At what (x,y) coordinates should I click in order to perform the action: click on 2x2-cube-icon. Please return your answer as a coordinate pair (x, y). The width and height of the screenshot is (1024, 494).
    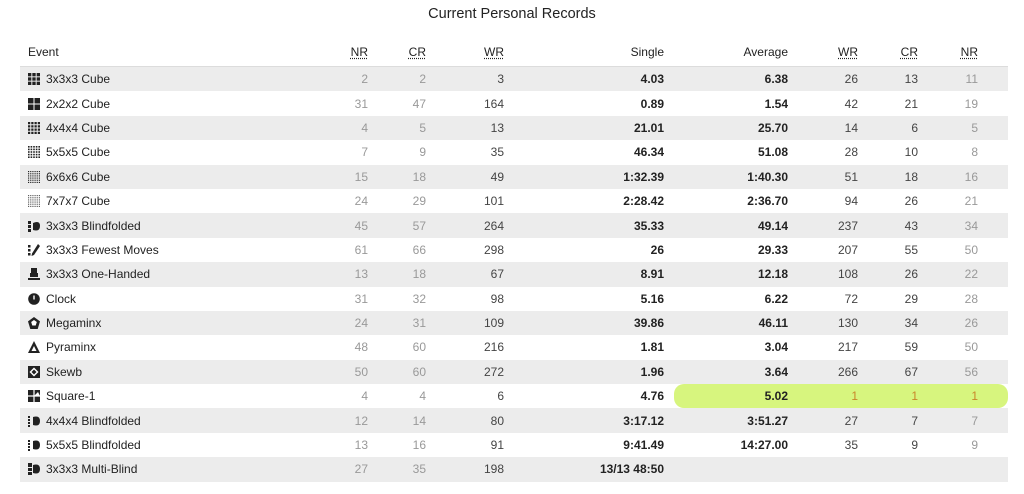
    Looking at the image, I should click on (34, 103).